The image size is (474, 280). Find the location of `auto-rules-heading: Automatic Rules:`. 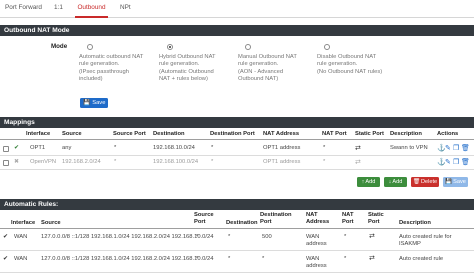

auto-rules-heading: Automatic Rules: is located at coordinates (237, 204).